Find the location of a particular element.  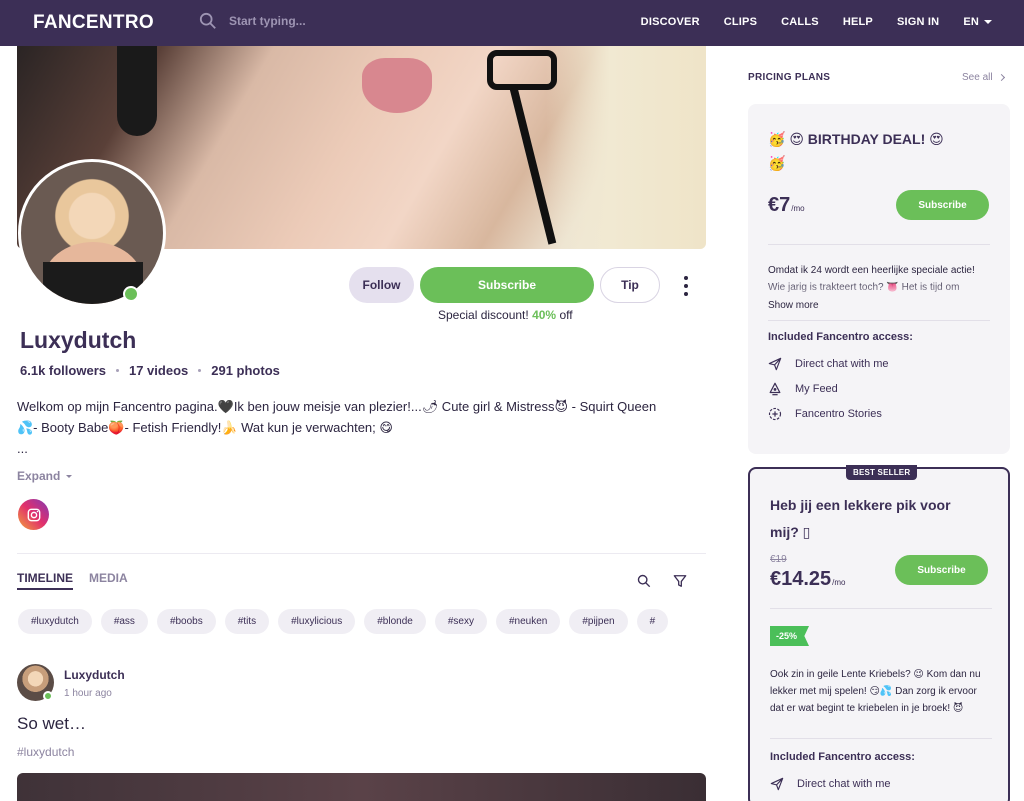

instagram-link is located at coordinates (33, 514).